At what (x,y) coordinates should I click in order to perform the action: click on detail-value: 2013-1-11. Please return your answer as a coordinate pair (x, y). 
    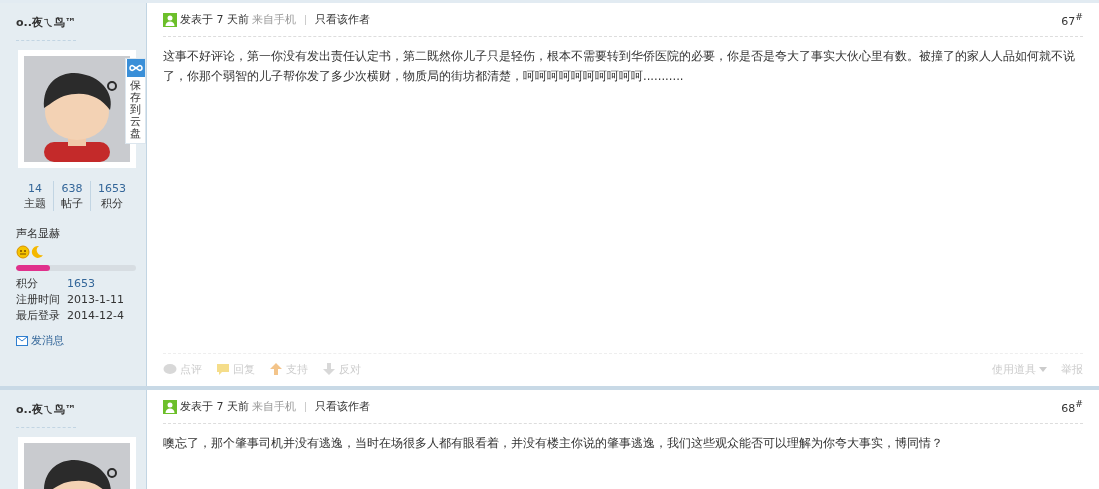
    Looking at the image, I should click on (95, 300).